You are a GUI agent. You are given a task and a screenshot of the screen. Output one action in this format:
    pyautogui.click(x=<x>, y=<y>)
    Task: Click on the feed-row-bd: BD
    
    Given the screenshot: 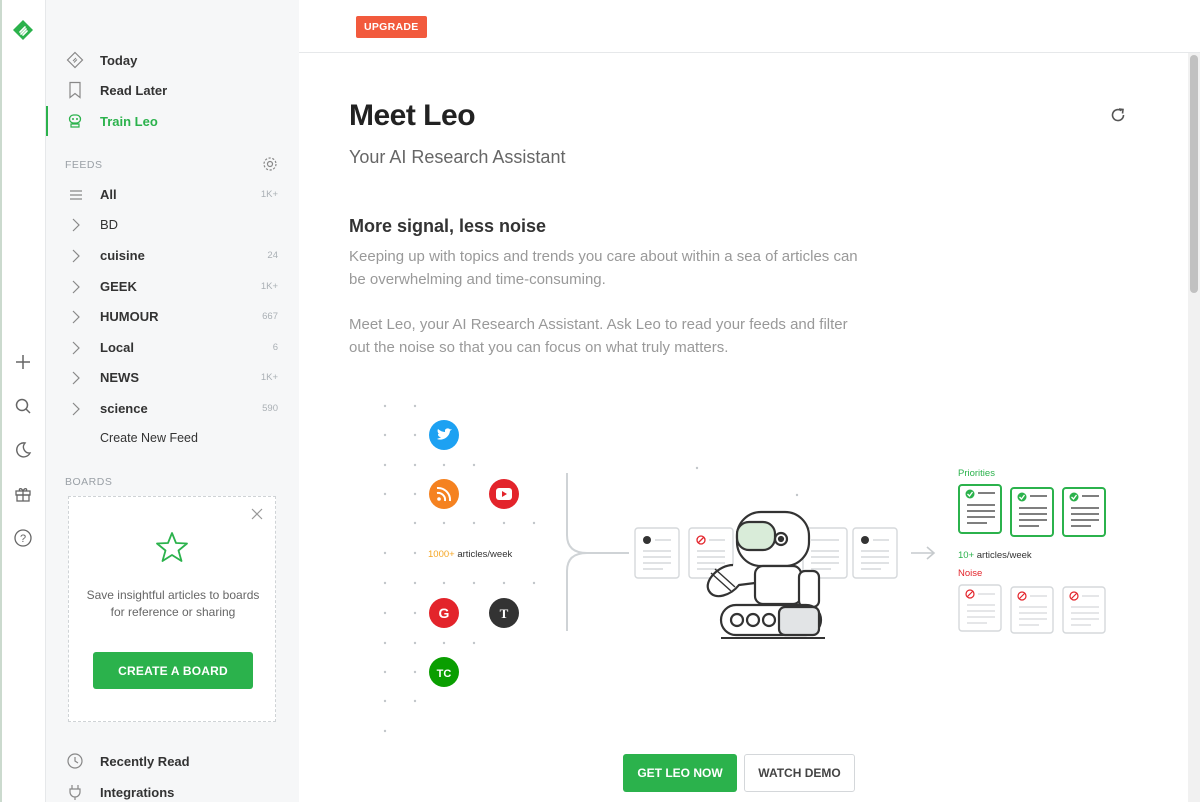 What is the action you would take?
    pyautogui.click(x=172, y=225)
    